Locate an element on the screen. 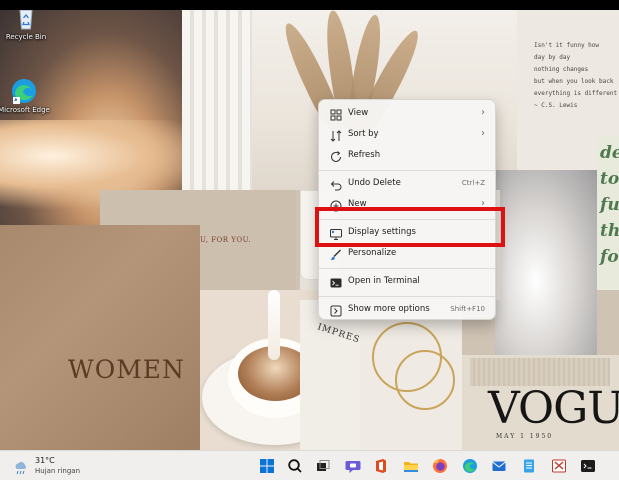 The image size is (619, 480). menu-item-label: Open in Terminal is located at coordinates (384, 281).